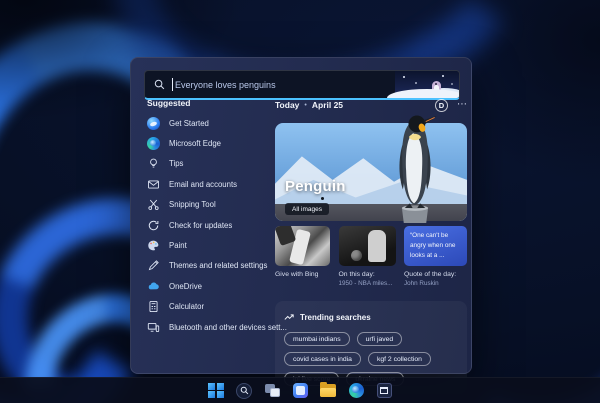  Describe the element at coordinates (210, 123) in the screenshot. I see `sidebar-item-get-started: Get Started` at that location.